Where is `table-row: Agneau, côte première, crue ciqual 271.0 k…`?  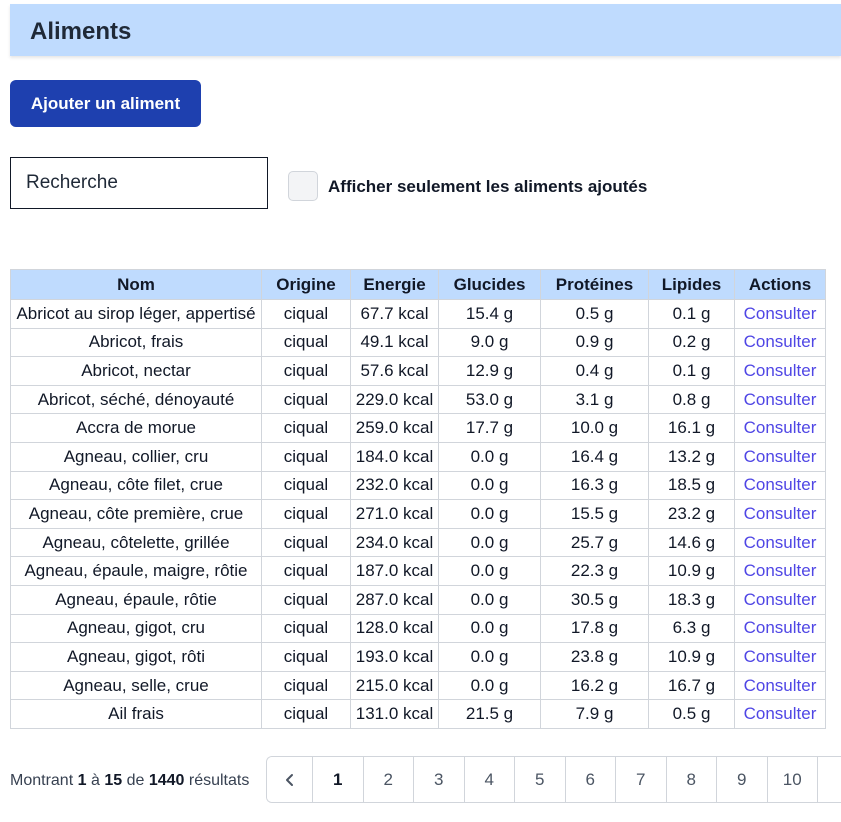
table-row: Agneau, côte première, crue ciqual 271.0 k… is located at coordinates (418, 514).